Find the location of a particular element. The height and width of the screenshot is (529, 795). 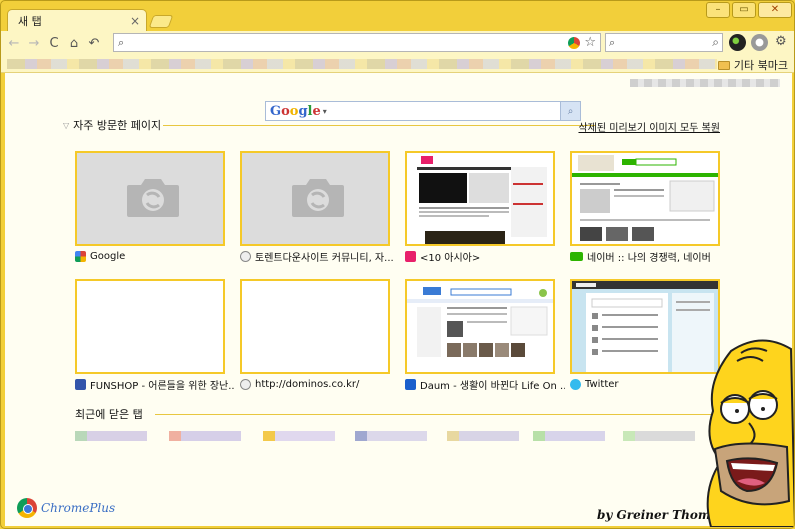

other-bookmarks-button: 기타 북마크 is located at coordinates (752, 65).